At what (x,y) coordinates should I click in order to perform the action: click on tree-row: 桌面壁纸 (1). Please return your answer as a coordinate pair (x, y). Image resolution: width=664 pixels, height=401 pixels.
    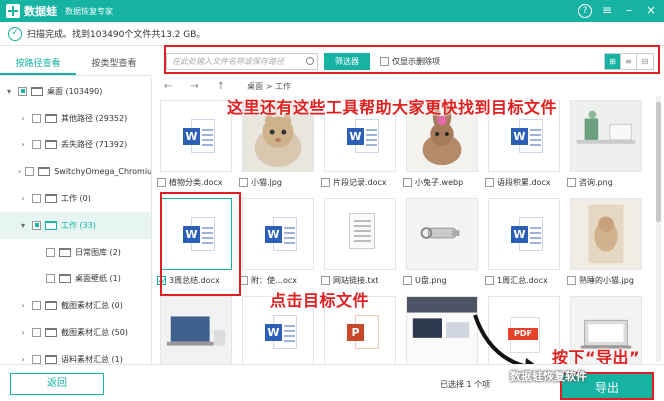
    Looking at the image, I should click on (75, 279).